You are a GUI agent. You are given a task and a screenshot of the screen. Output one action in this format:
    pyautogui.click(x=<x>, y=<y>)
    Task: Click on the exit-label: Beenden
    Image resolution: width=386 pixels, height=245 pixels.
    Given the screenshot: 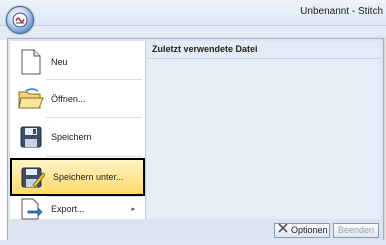 What is the action you would take?
    pyautogui.click(x=356, y=230)
    